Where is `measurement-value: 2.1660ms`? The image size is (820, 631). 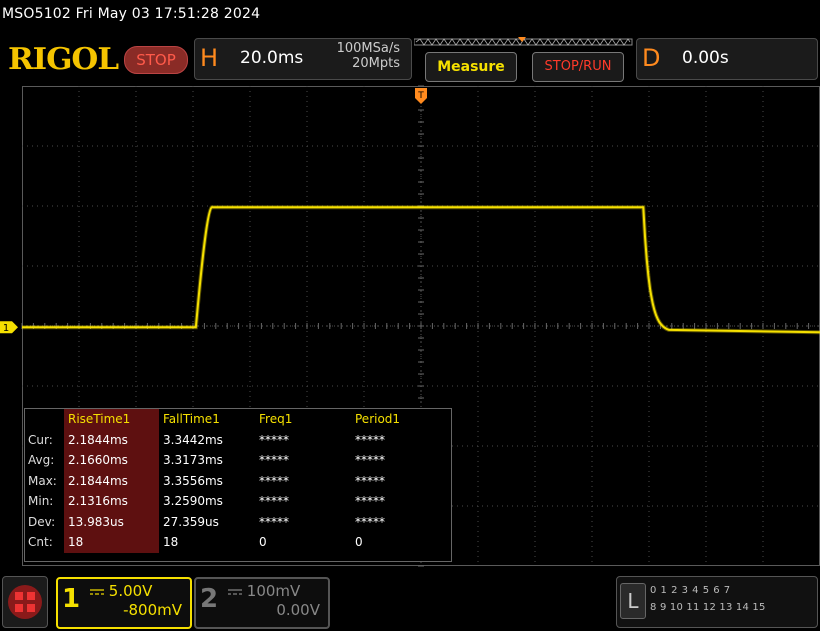 measurement-value: 2.1660ms is located at coordinates (111, 460).